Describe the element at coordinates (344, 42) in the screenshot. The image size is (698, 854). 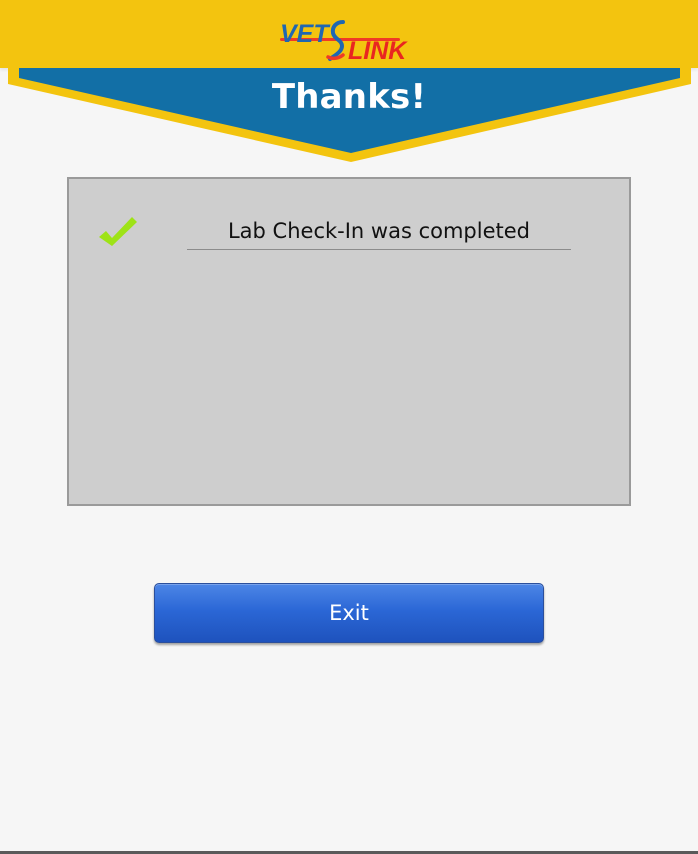
I see `vetlink-logo: VET LINK` at that location.